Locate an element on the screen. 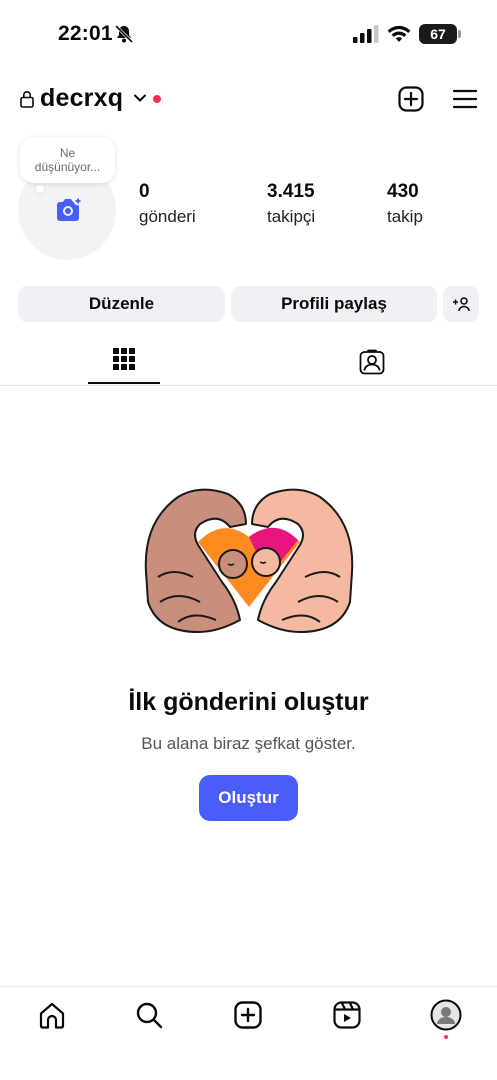  discover-people-button is located at coordinates (461, 304).